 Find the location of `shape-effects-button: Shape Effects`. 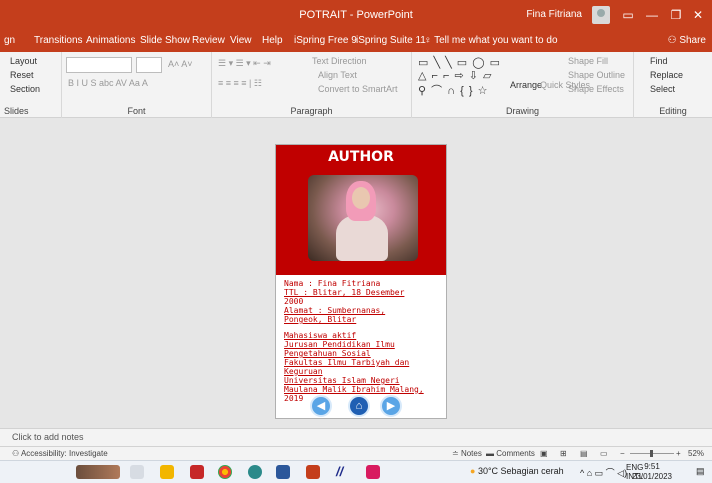

shape-effects-button: Shape Effects is located at coordinates (596, 89).